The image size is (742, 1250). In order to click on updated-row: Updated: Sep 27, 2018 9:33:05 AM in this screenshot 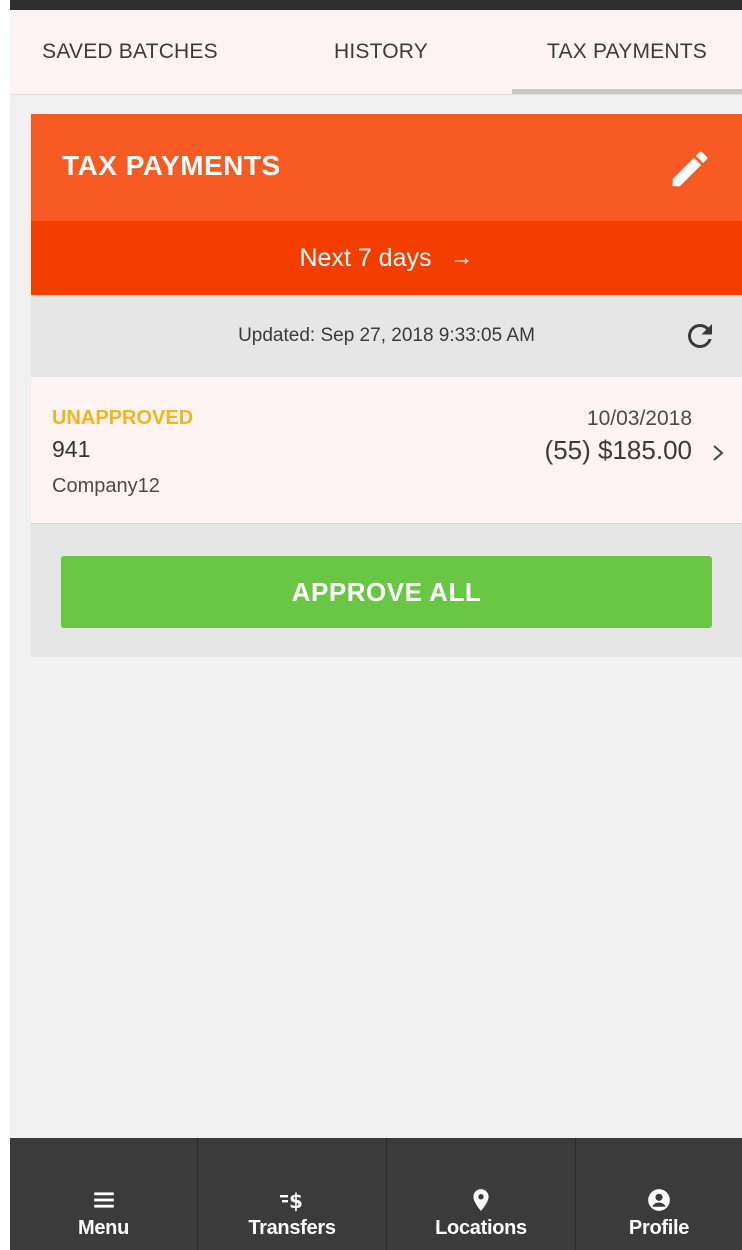, I will do `click(386, 336)`.